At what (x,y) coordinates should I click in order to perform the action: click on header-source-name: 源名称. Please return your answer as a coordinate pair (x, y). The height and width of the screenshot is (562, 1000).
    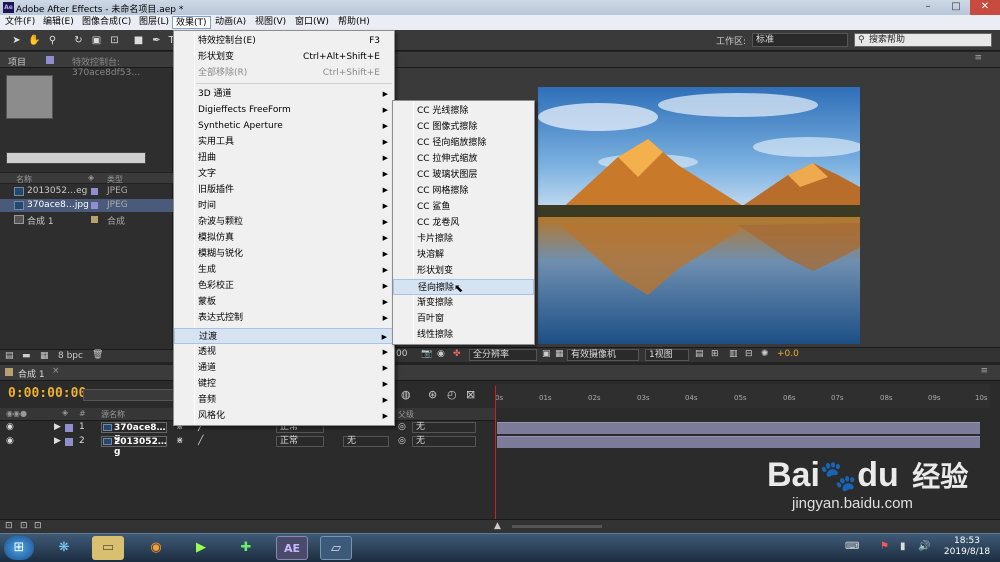
    Looking at the image, I should click on (113, 414).